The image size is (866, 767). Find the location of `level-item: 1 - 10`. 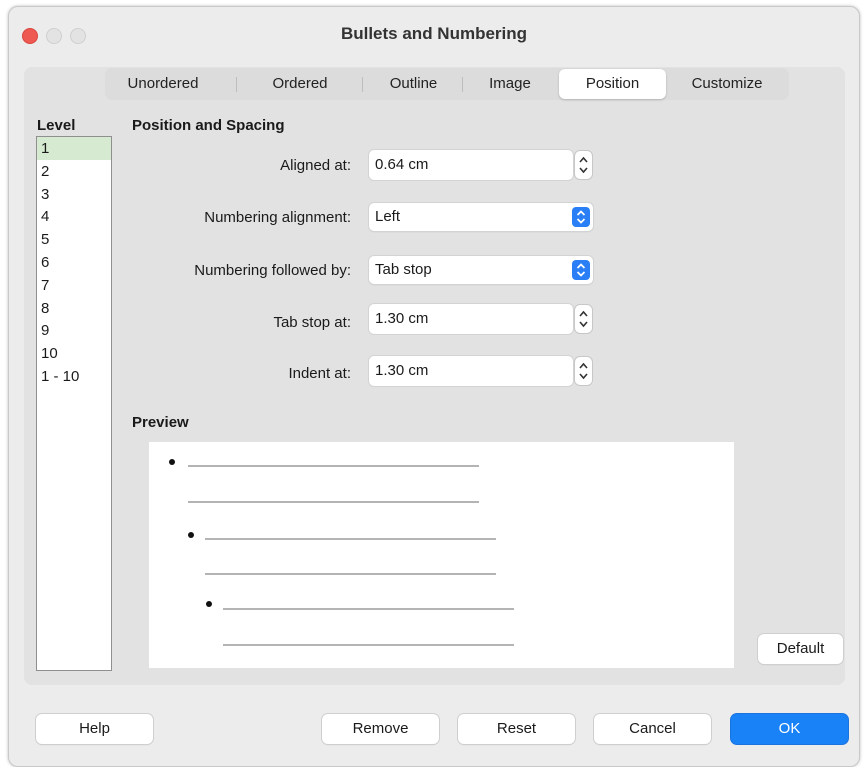

level-item: 1 - 10 is located at coordinates (74, 376).